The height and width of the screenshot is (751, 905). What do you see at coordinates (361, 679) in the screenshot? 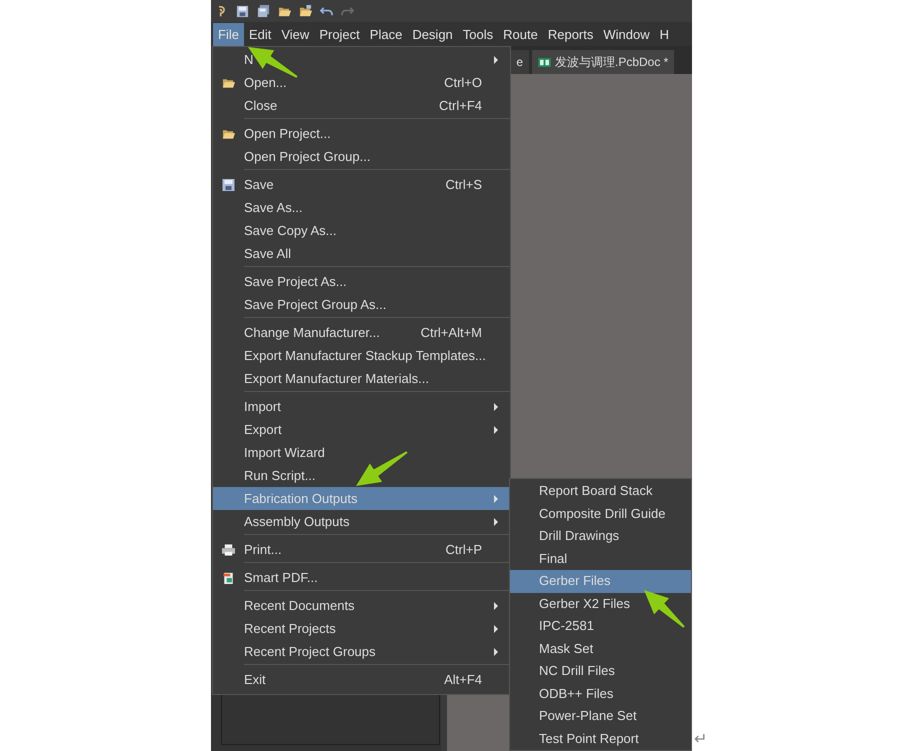
I see `menu-item: Exit Alt+F4` at bounding box center [361, 679].